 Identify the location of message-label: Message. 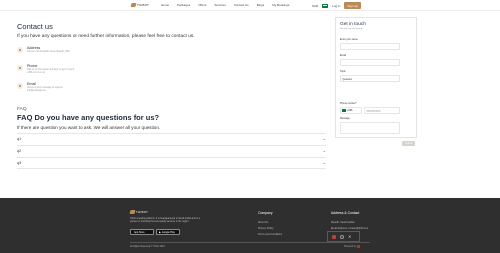
(345, 118).